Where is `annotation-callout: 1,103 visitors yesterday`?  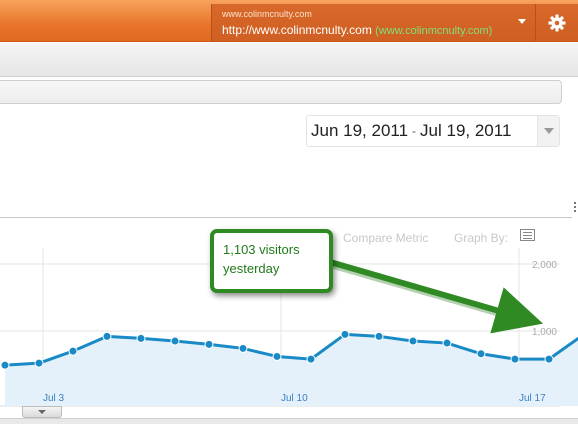 annotation-callout: 1,103 visitors yesterday is located at coordinates (271, 261).